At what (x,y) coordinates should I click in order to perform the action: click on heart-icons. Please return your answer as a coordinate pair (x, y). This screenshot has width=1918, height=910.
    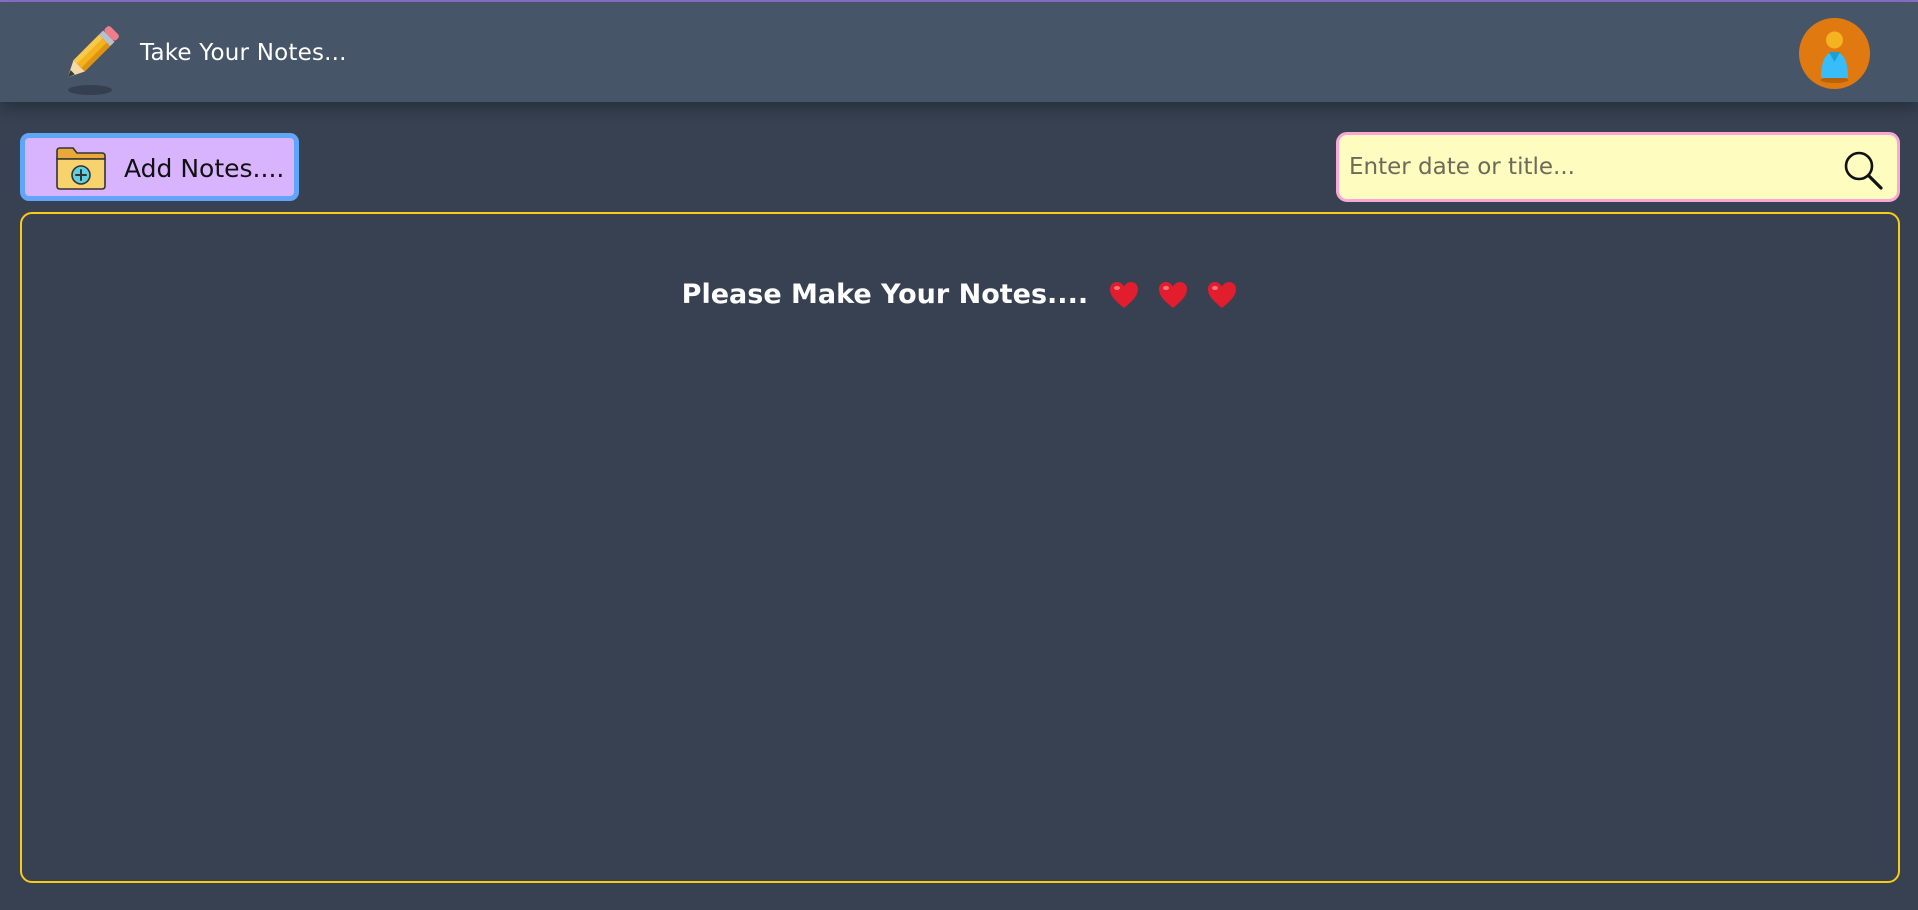
    Looking at the image, I should click on (1173, 295).